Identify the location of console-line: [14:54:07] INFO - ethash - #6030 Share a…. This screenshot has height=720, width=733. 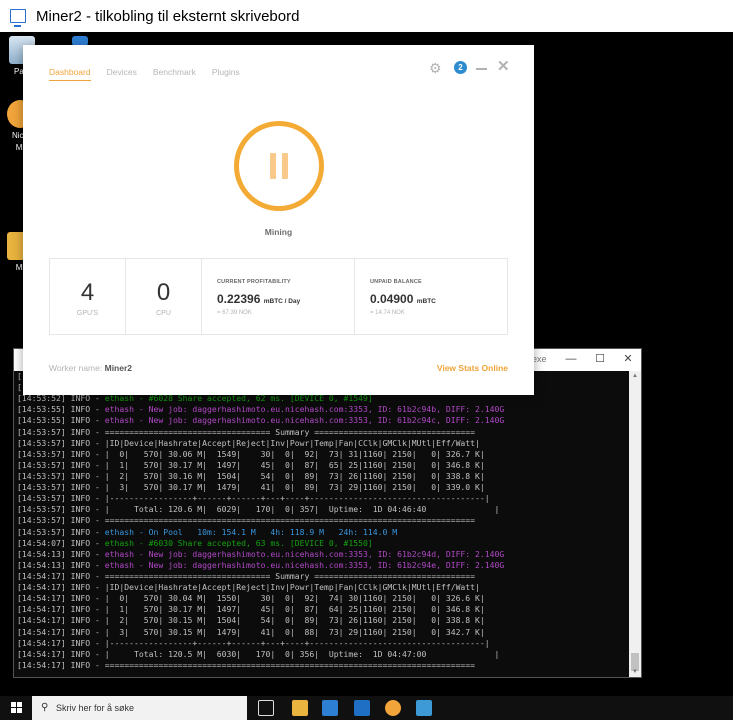
(323, 543).